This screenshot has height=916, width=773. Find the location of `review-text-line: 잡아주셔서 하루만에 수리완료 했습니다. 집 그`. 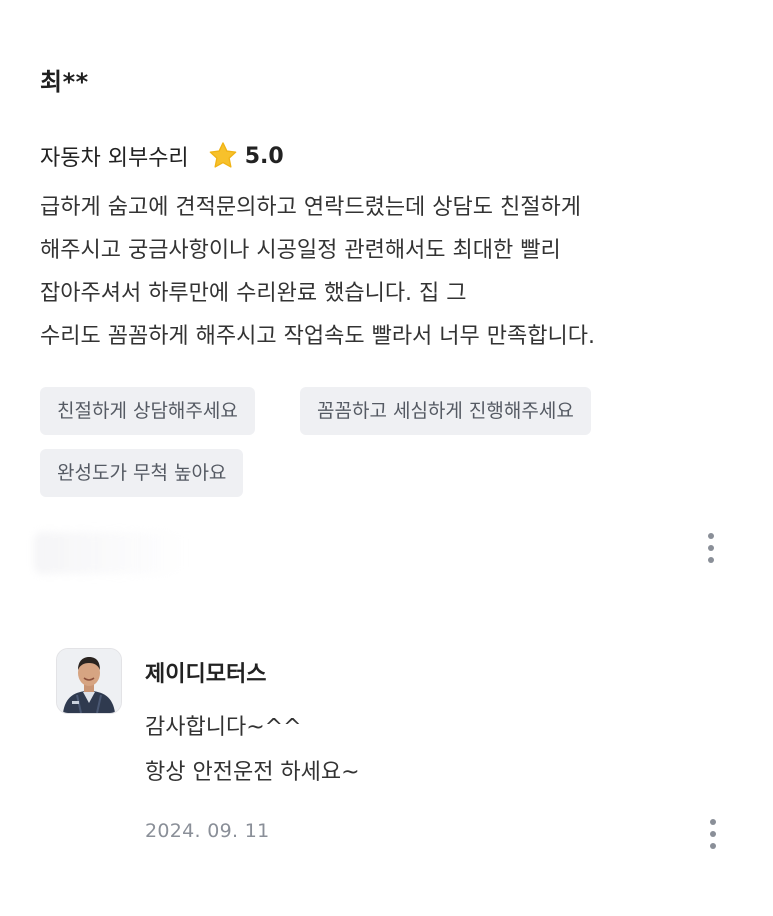

review-text-line: 잡아주셔서 하루만에 수리완료 했습니다. 집 그 is located at coordinates (253, 293).